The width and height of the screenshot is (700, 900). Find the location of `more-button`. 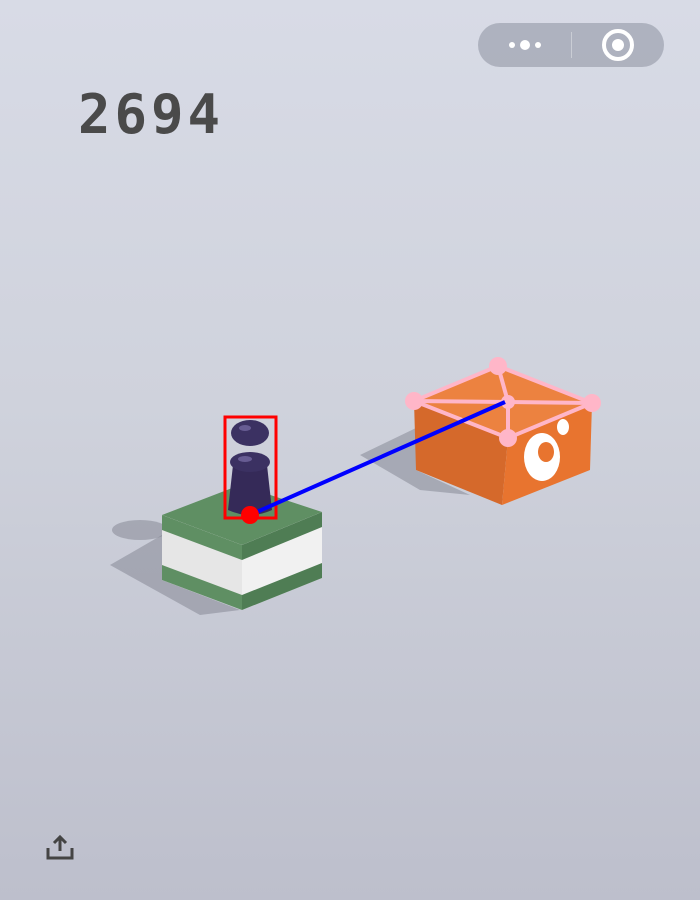

more-button is located at coordinates (524, 45).